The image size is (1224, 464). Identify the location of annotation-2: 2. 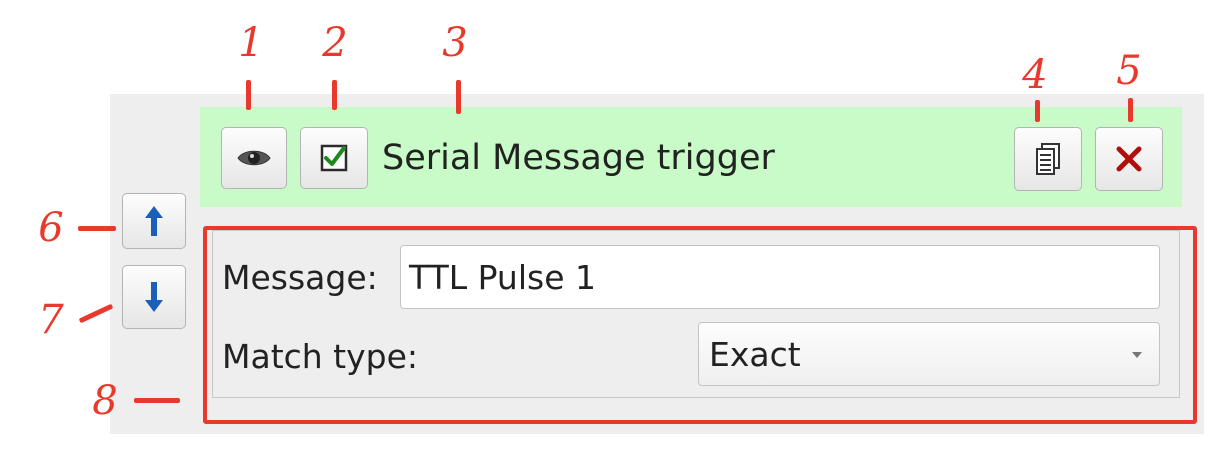
(335, 43).